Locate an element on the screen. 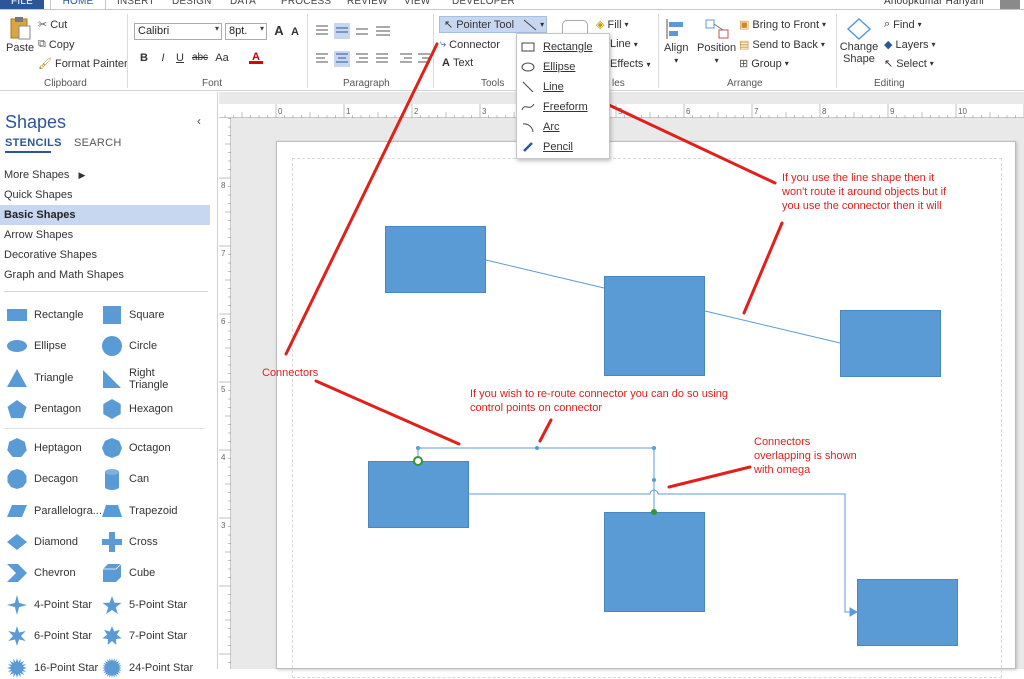  menu-item-arc: Arc is located at coordinates (564, 127).